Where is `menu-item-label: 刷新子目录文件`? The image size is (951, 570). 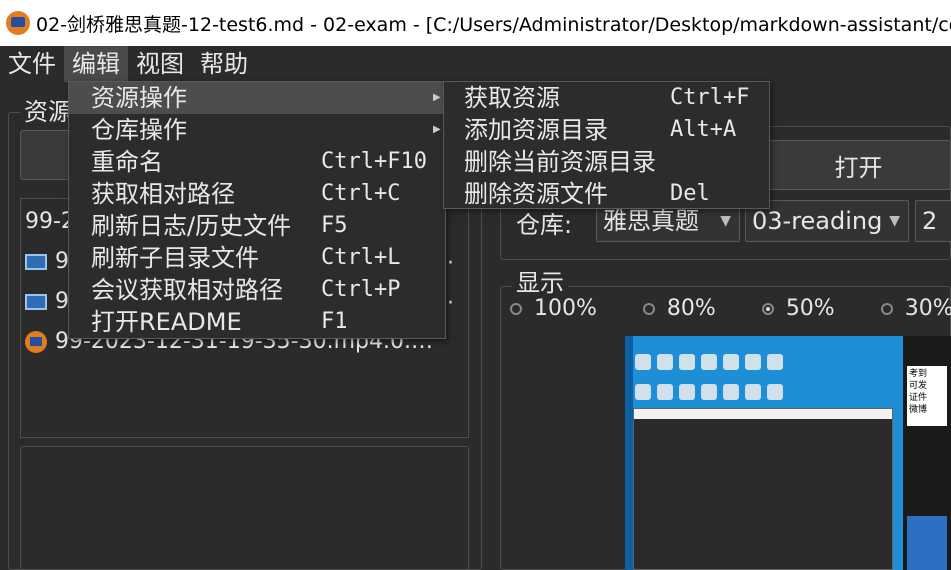
menu-item-label: 刷新子目录文件 is located at coordinates (175, 258).